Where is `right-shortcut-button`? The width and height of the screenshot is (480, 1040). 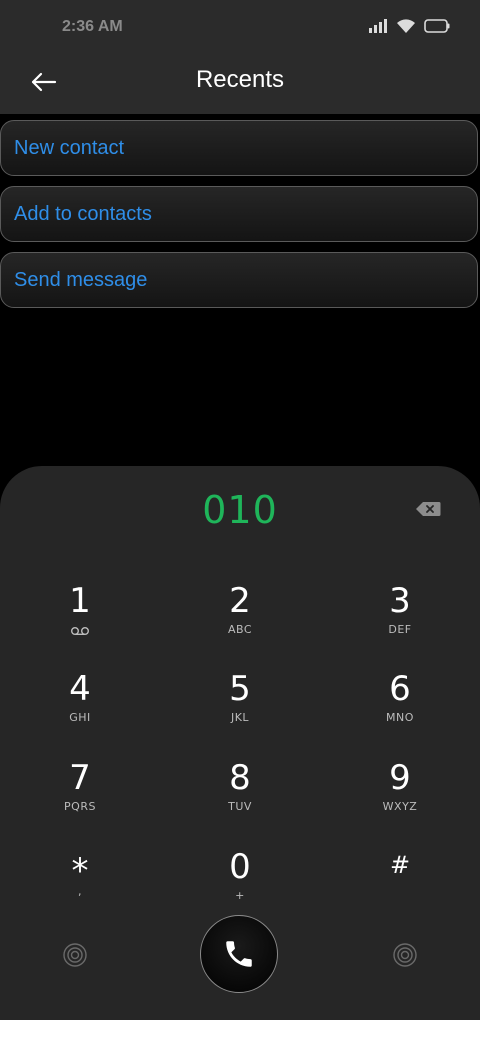 right-shortcut-button is located at coordinates (405, 955).